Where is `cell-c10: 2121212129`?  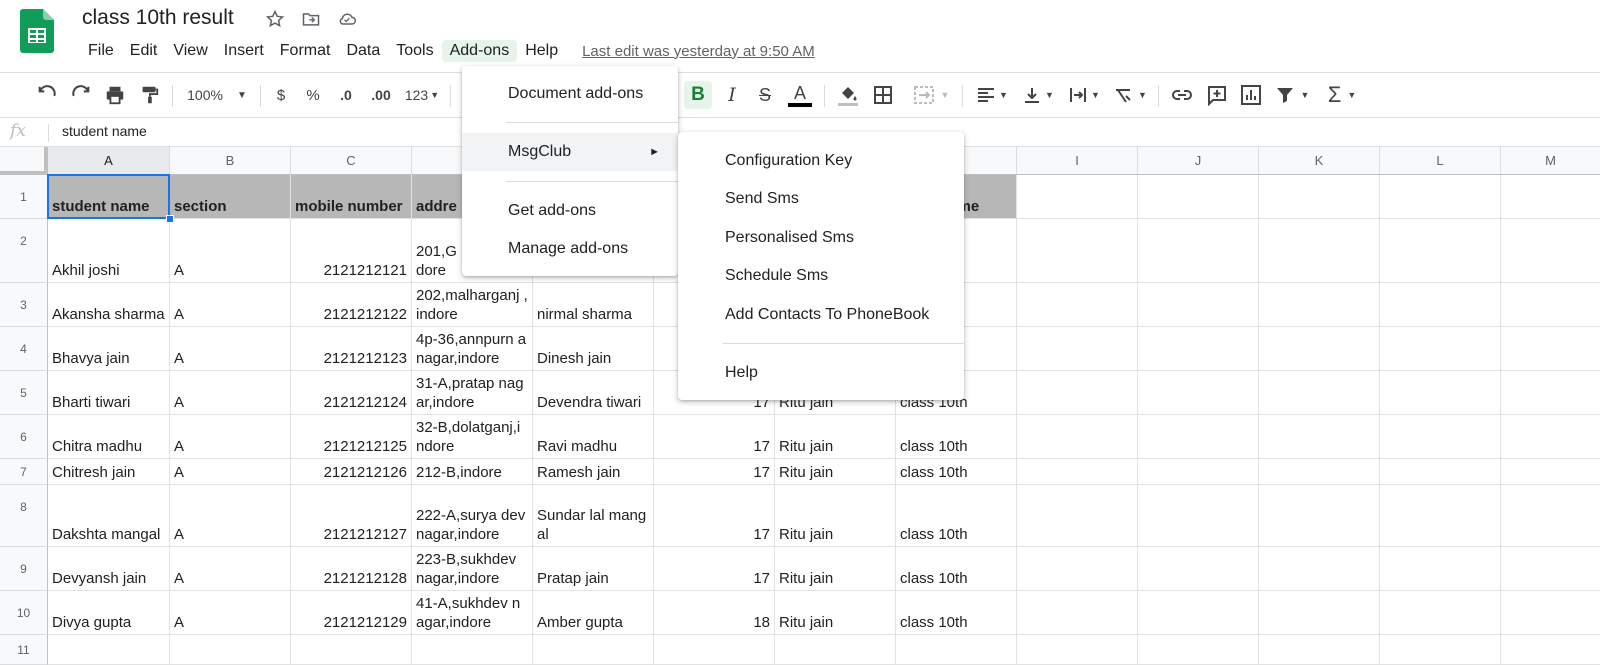
cell-c10: 2121212129 is located at coordinates (351, 613).